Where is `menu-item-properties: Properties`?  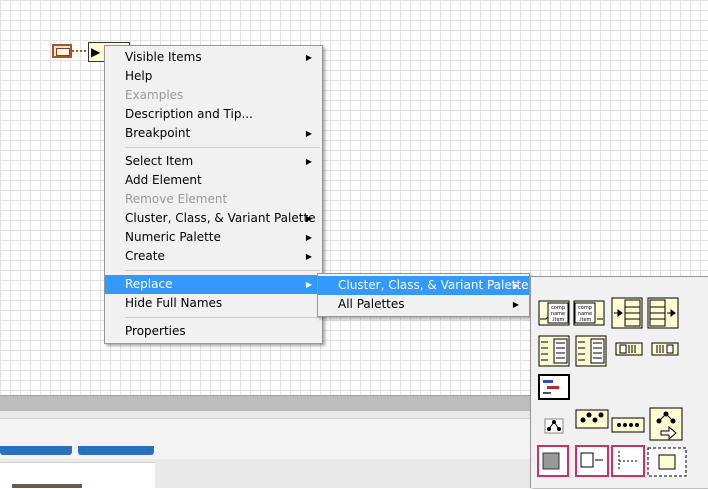
menu-item-properties: Properties is located at coordinates (213, 331).